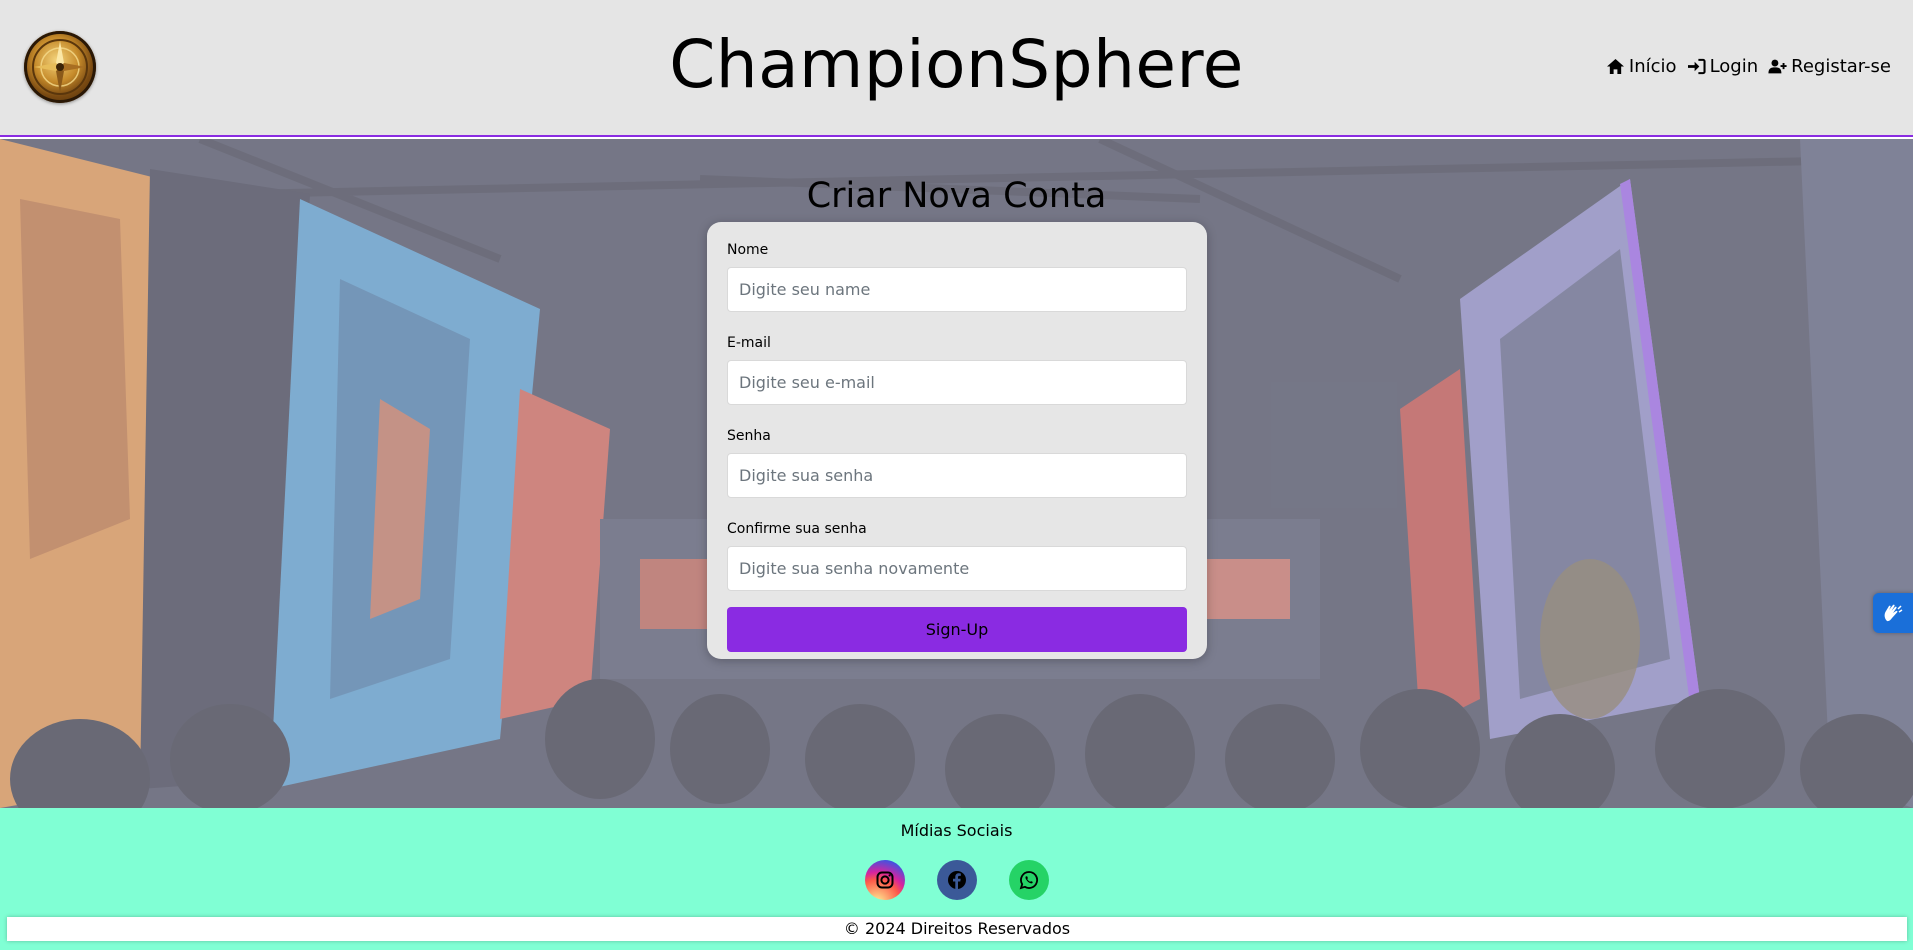 This screenshot has height=950, width=1913. I want to click on signup-button: Sign-Up, so click(957, 629).